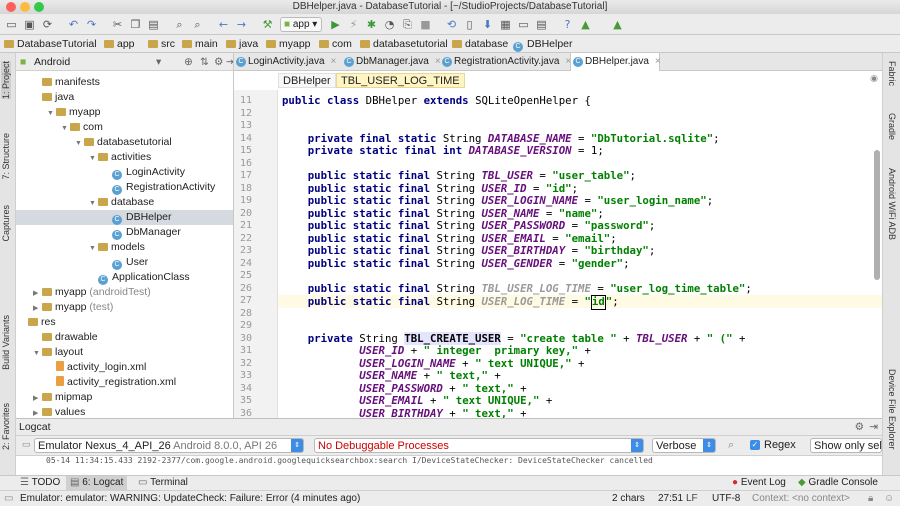  Describe the element at coordinates (889, 498) in the screenshot. I see `inspector-icon: ☺︎` at that location.